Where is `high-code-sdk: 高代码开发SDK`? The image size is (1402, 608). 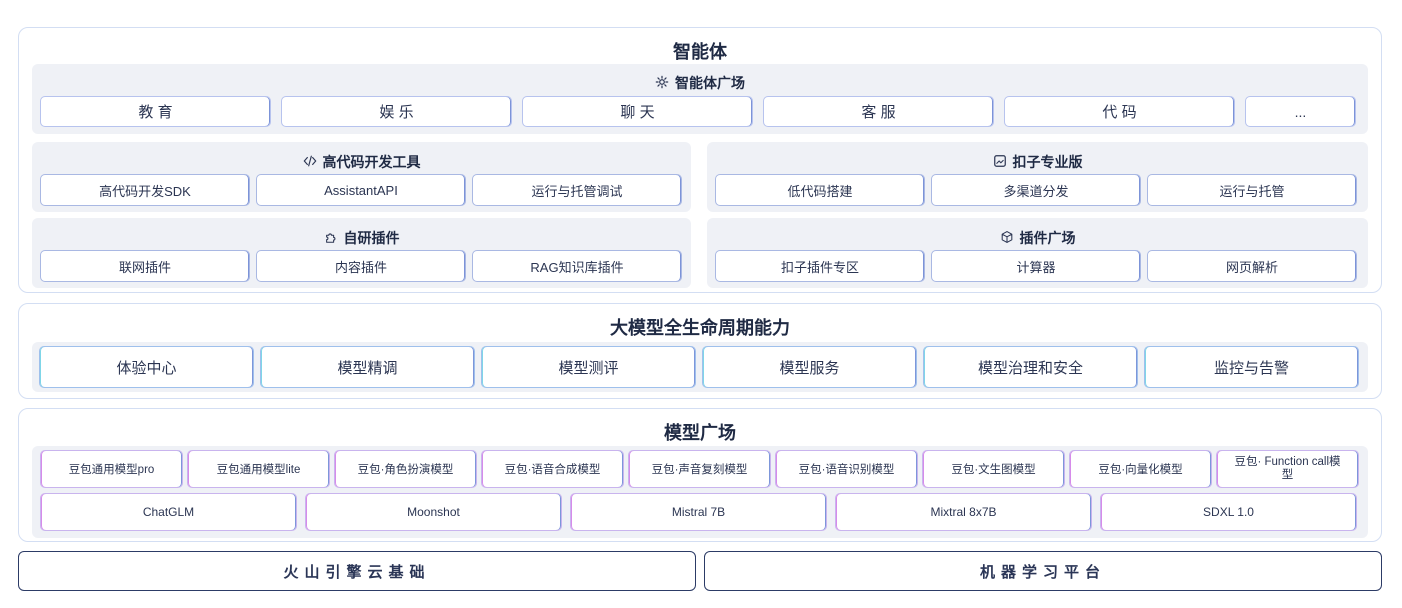 high-code-sdk: 高代码开发SDK is located at coordinates (145, 190).